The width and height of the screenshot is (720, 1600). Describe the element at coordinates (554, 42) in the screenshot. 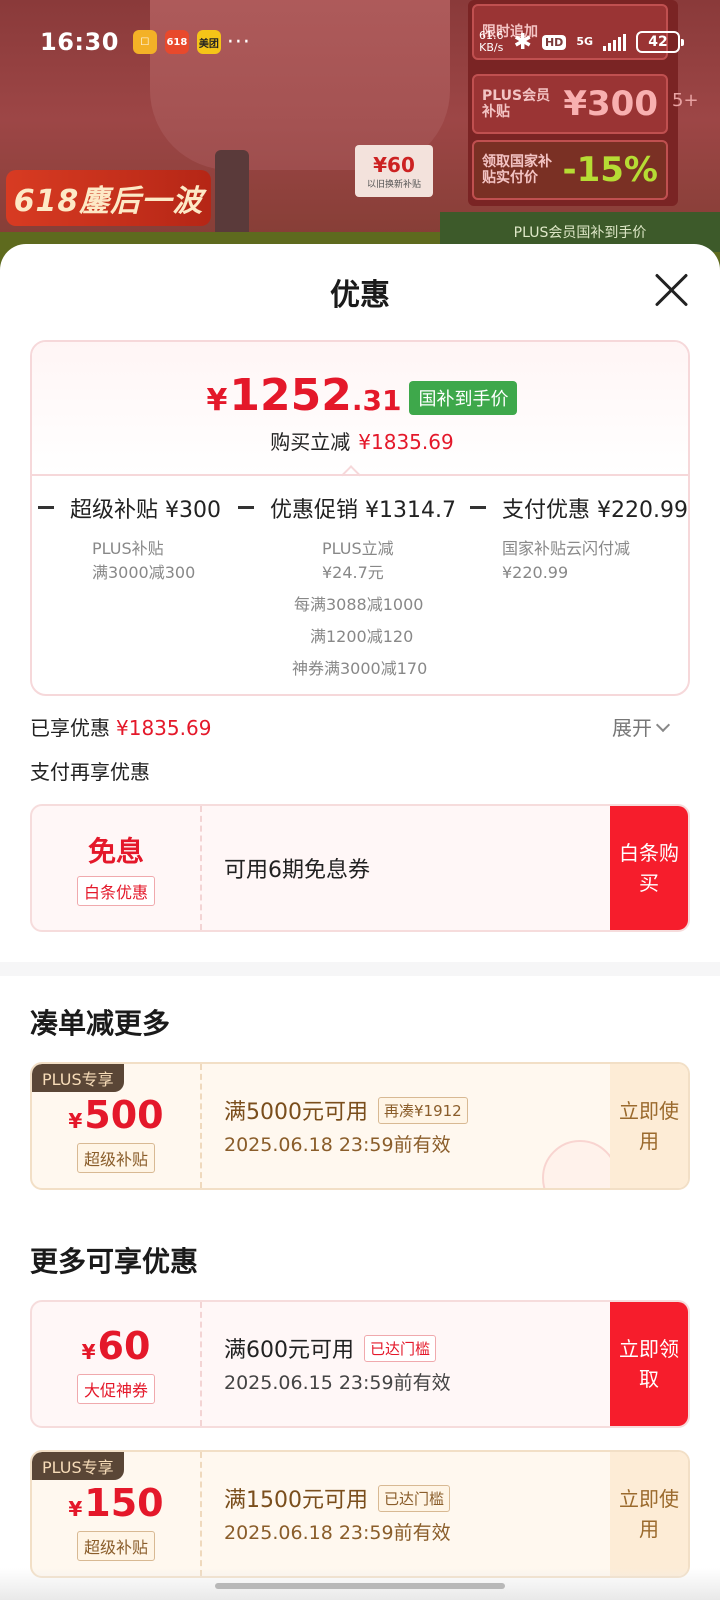

I see `hd-voice-icon: HD` at that location.